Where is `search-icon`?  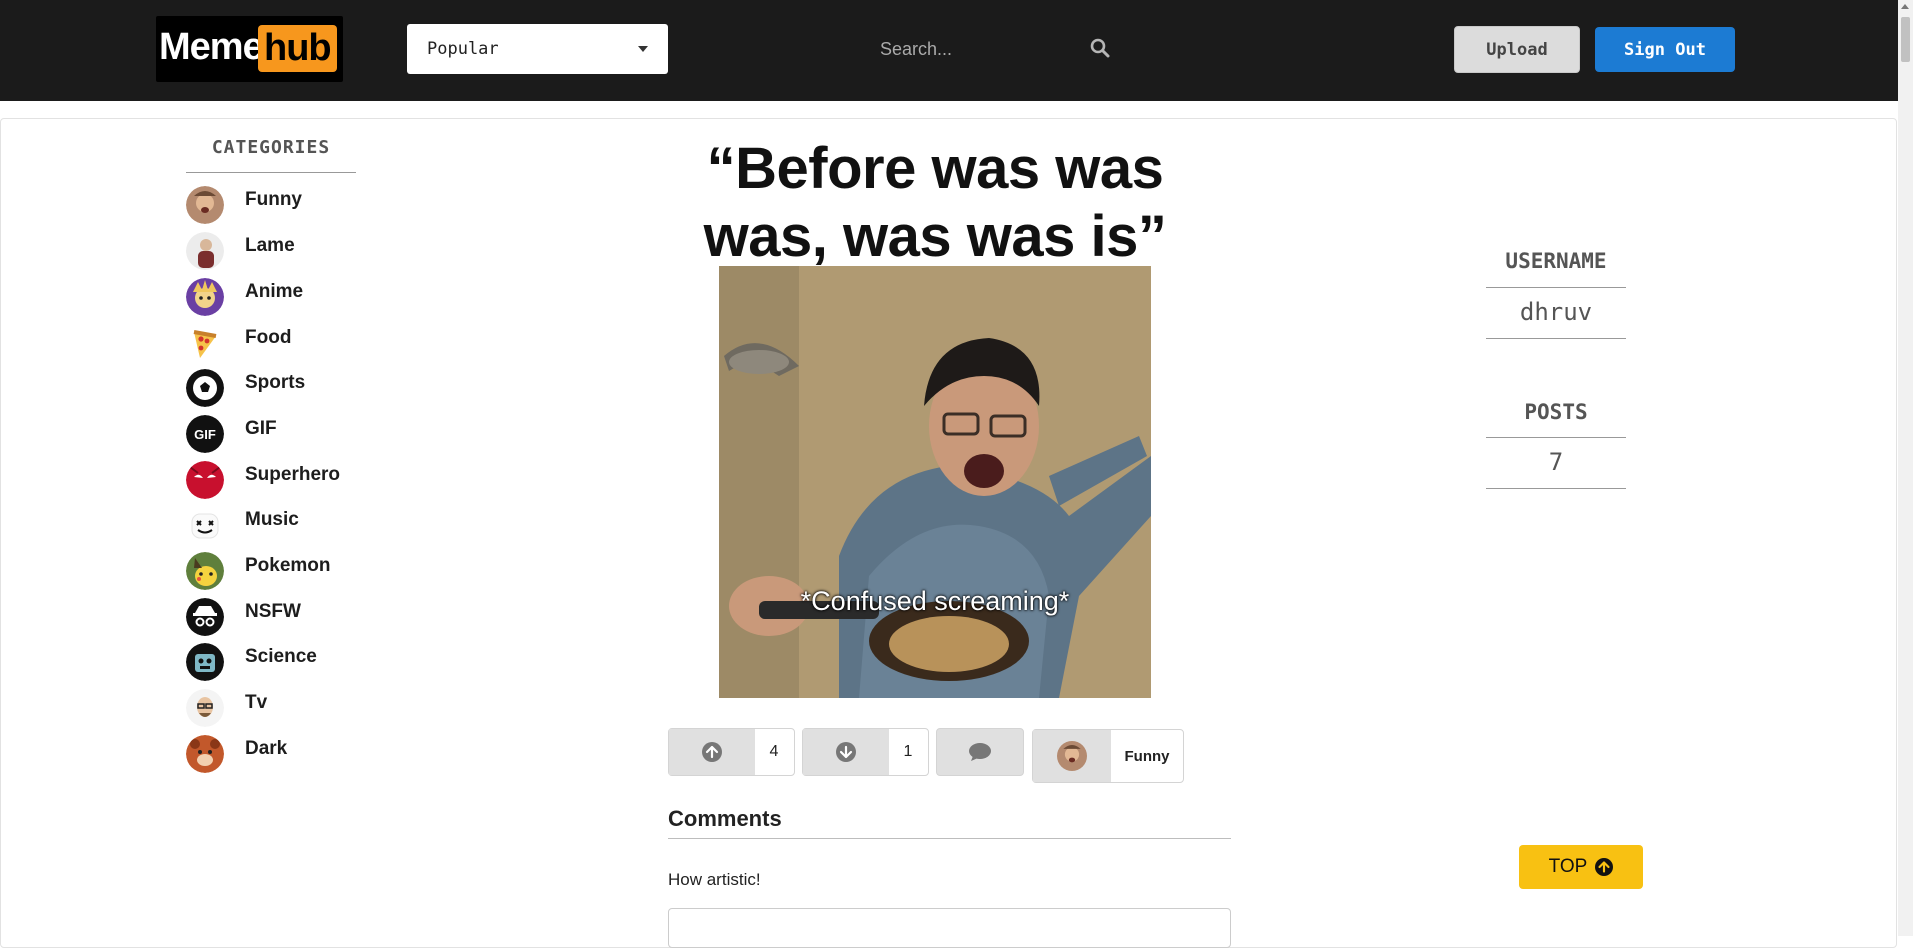 search-icon is located at coordinates (1100, 50).